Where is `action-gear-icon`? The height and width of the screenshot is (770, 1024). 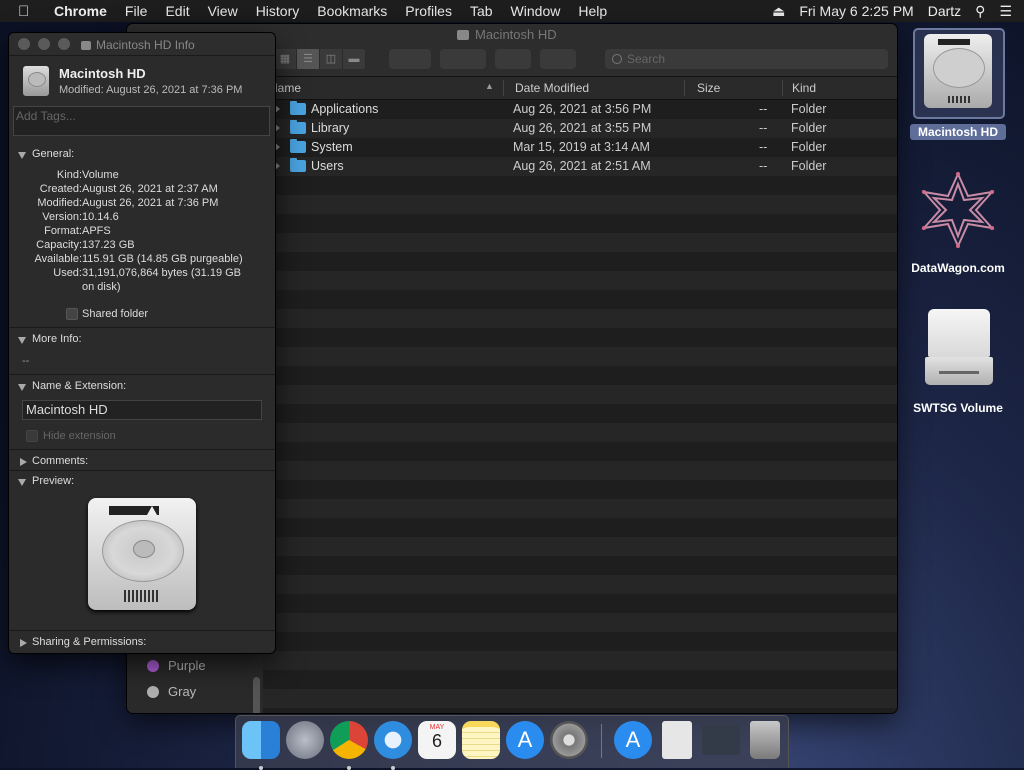 action-gear-icon is located at coordinates (463, 59).